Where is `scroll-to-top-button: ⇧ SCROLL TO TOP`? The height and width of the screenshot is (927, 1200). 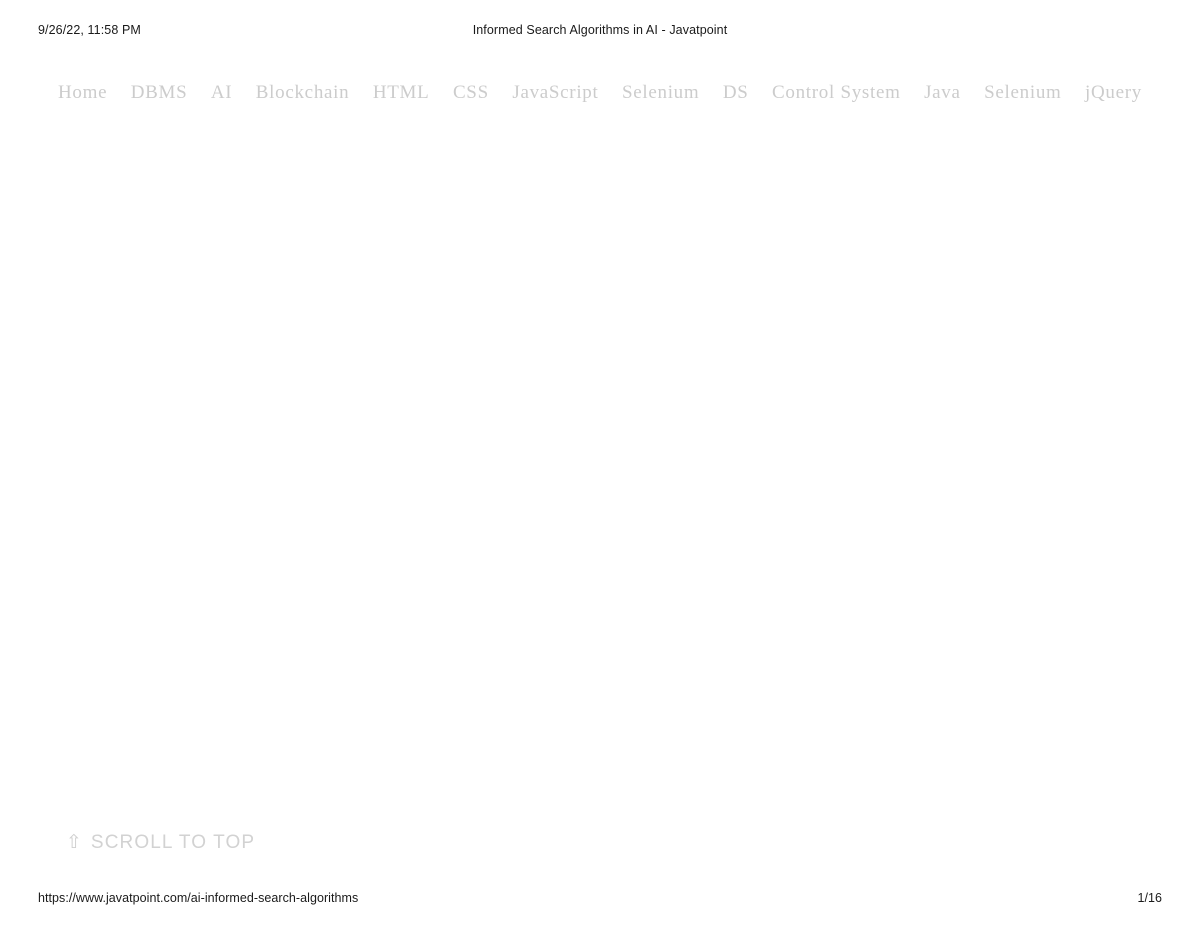 scroll-to-top-button: ⇧ SCROLL TO TOP is located at coordinates (161, 842).